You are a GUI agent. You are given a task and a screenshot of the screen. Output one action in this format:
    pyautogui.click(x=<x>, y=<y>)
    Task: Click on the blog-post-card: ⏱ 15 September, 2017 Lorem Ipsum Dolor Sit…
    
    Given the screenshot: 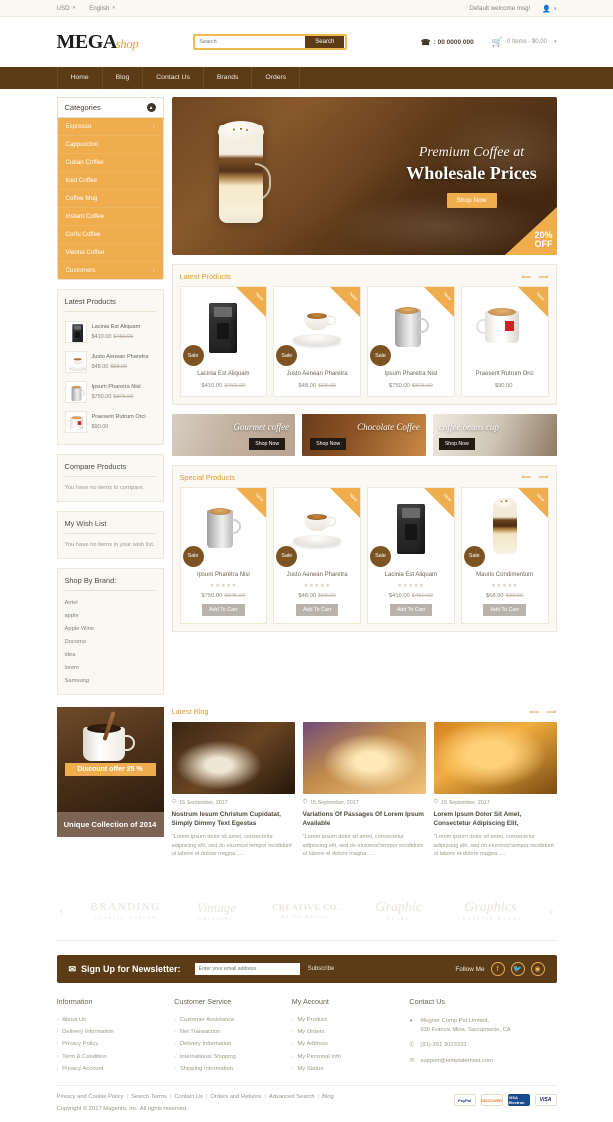 What is the action you would take?
    pyautogui.click(x=495, y=790)
    